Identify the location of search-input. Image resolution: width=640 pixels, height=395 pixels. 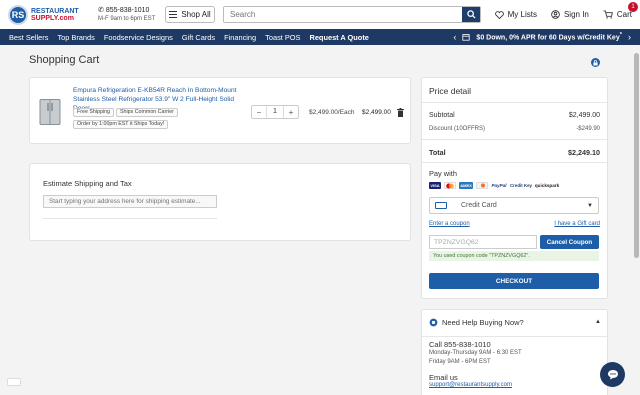
(343, 14).